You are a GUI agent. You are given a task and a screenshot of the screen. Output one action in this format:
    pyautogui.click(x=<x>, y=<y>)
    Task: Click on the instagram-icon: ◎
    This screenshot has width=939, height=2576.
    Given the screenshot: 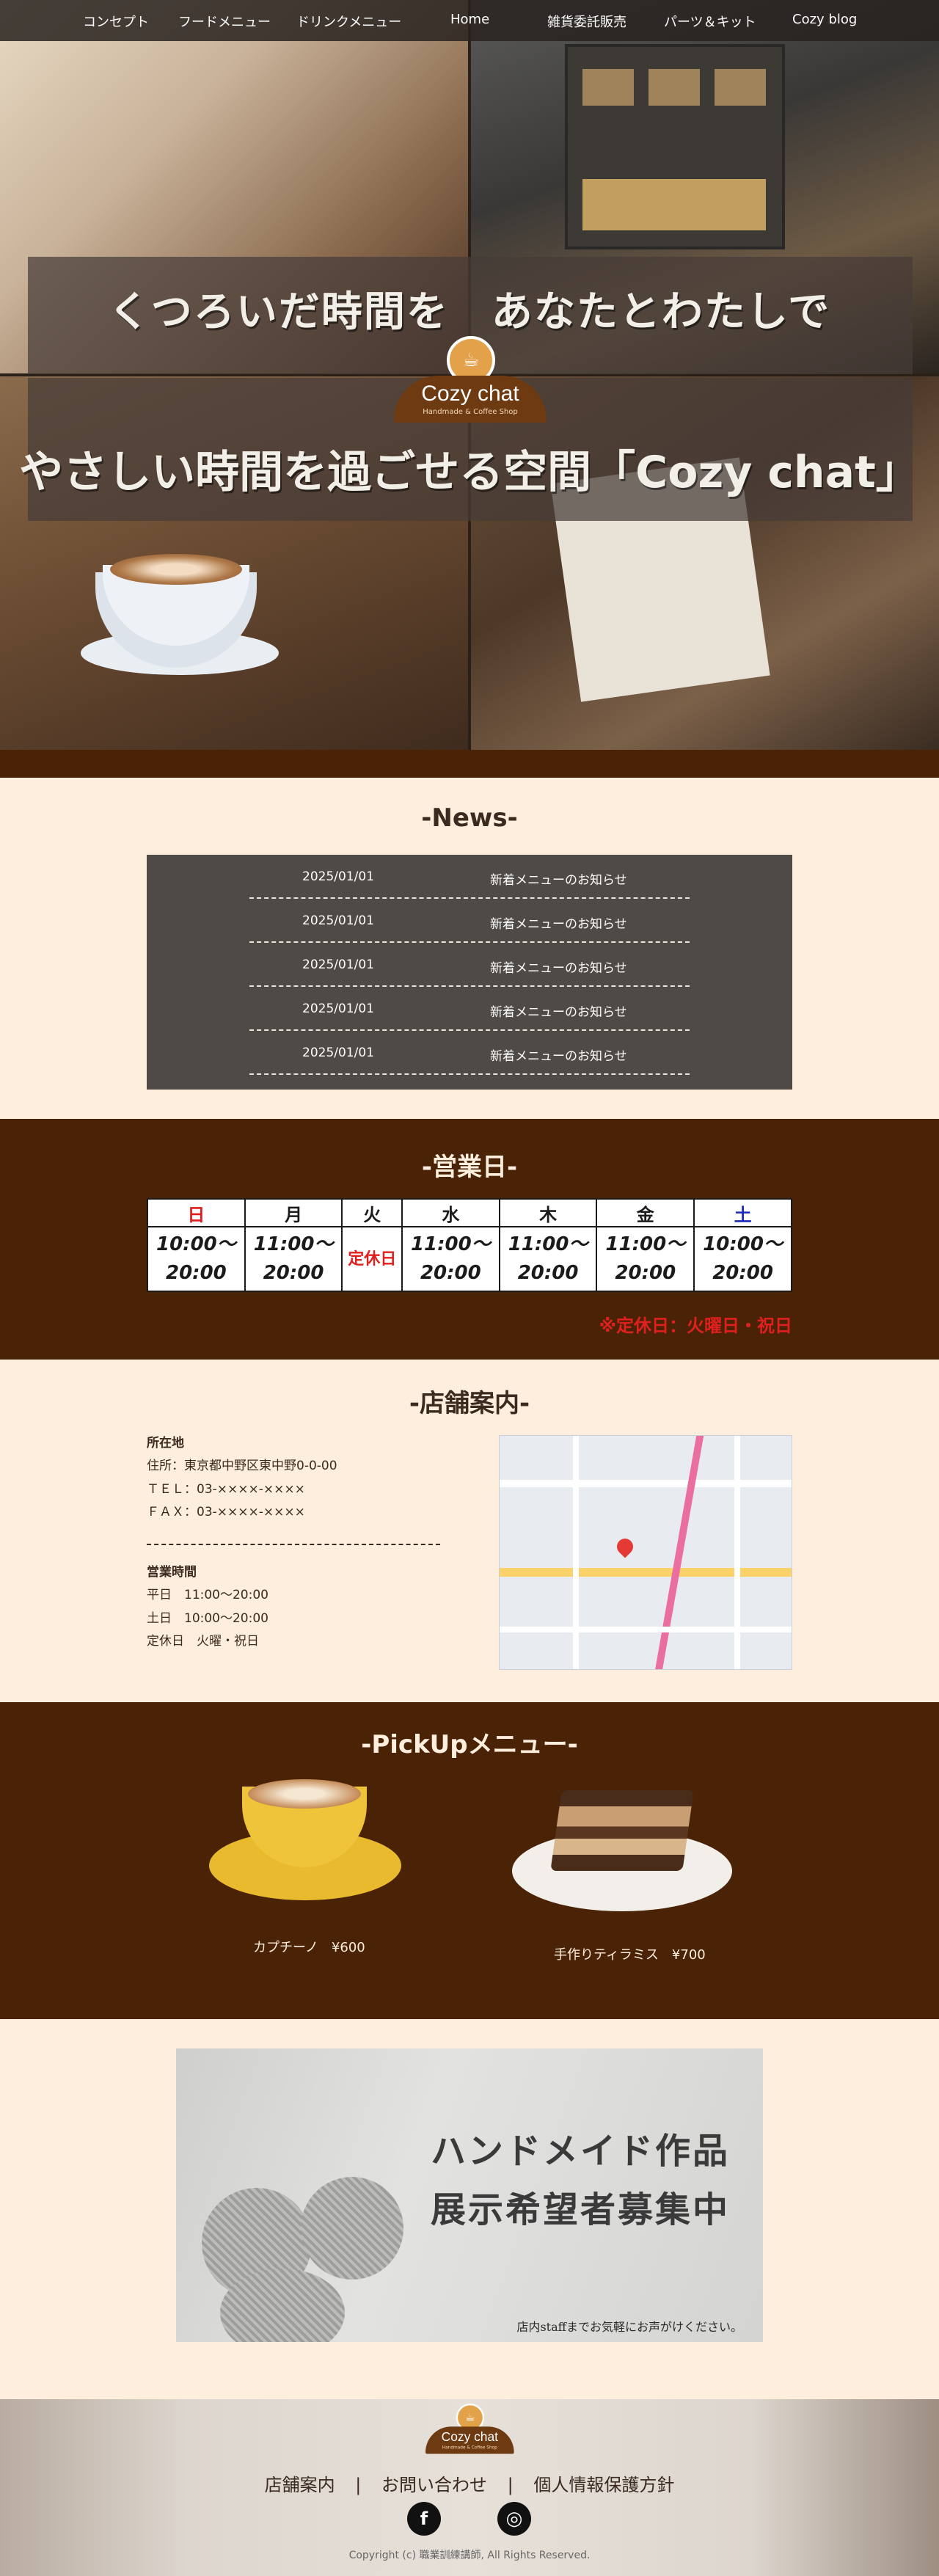 What is the action you would take?
    pyautogui.click(x=514, y=2519)
    